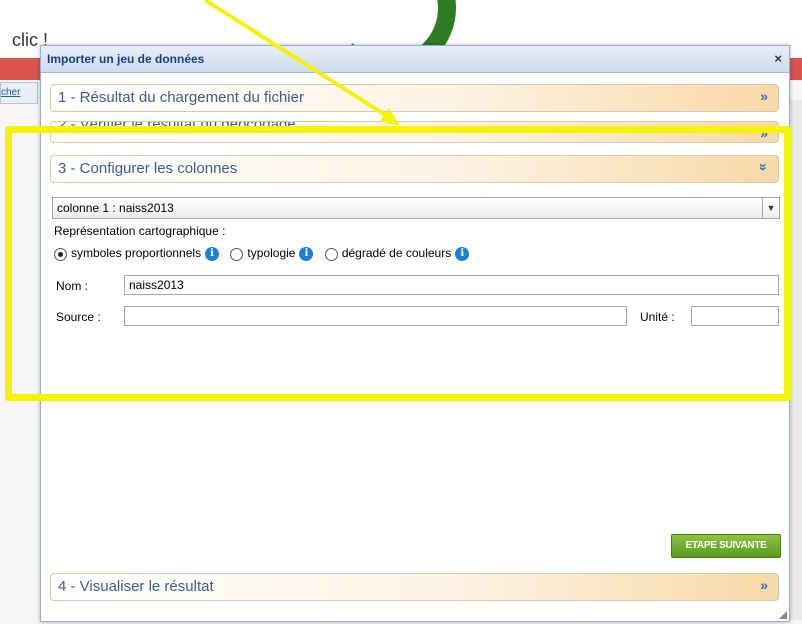 The width and height of the screenshot is (802, 624). Describe the element at coordinates (301, 63) in the screenshot. I see `annotation-arrow-icon` at that location.